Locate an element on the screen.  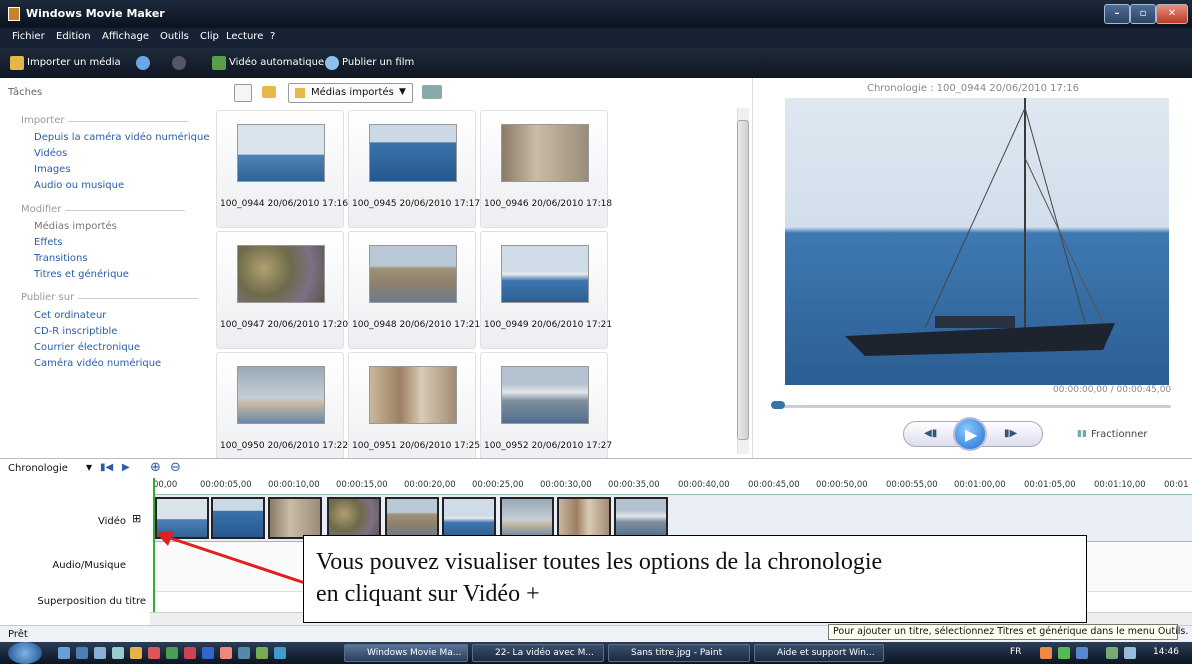
taskbar-item-paint: Sans titre.jpg - Paint is located at coordinates (679, 653).